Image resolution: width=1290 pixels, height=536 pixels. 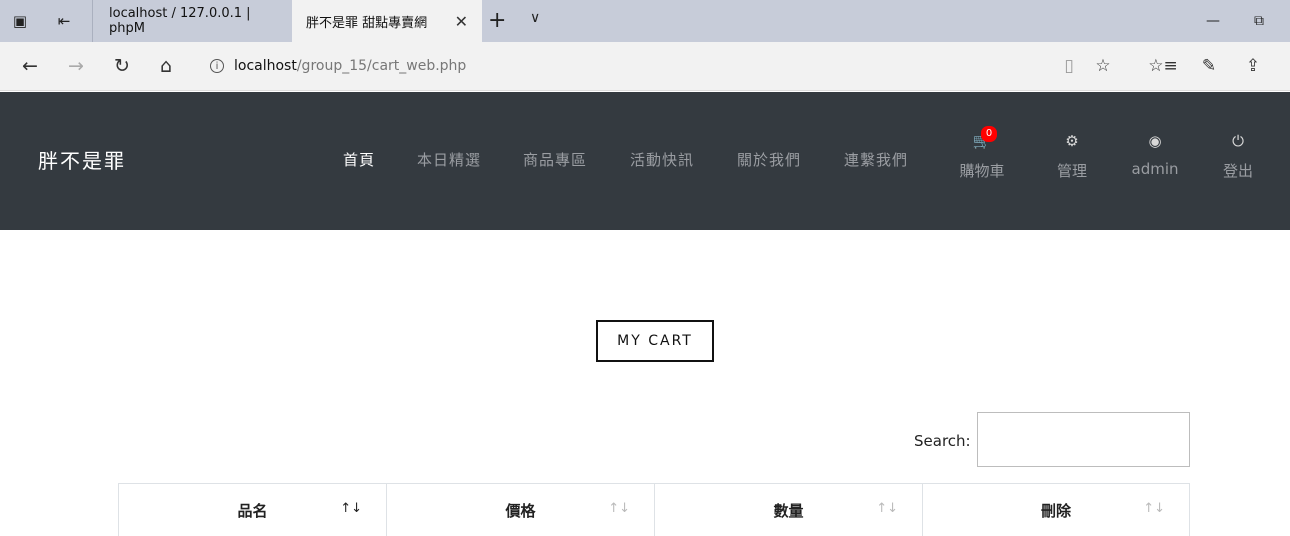 I want to click on browser-tab-active: 胖不是罪 甜點專賣網 ✕, so click(x=387, y=21).